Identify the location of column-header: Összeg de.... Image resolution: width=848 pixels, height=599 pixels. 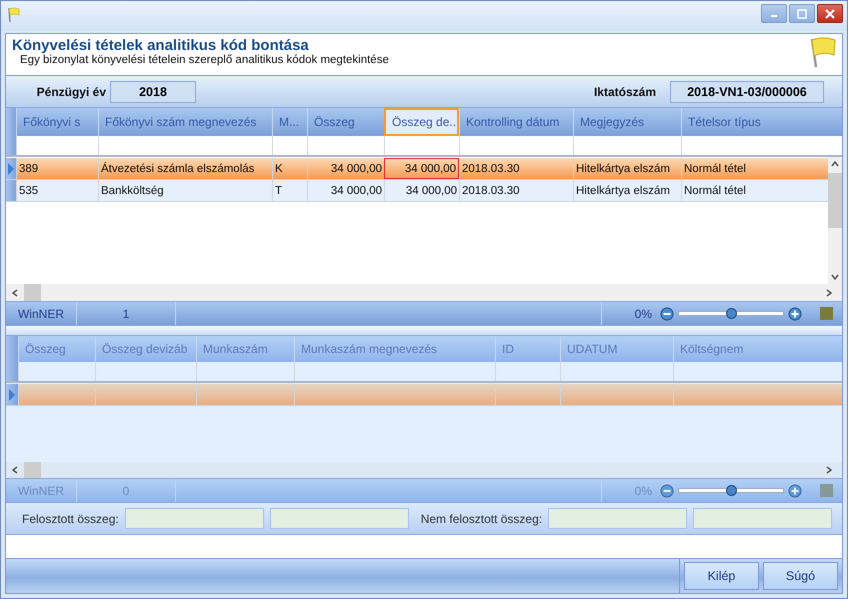
(421, 122).